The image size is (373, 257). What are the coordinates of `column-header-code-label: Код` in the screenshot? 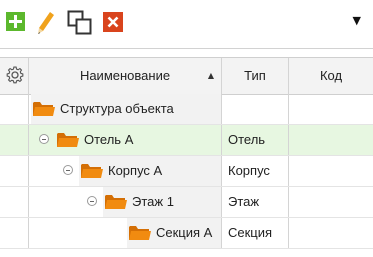 It's located at (331, 75).